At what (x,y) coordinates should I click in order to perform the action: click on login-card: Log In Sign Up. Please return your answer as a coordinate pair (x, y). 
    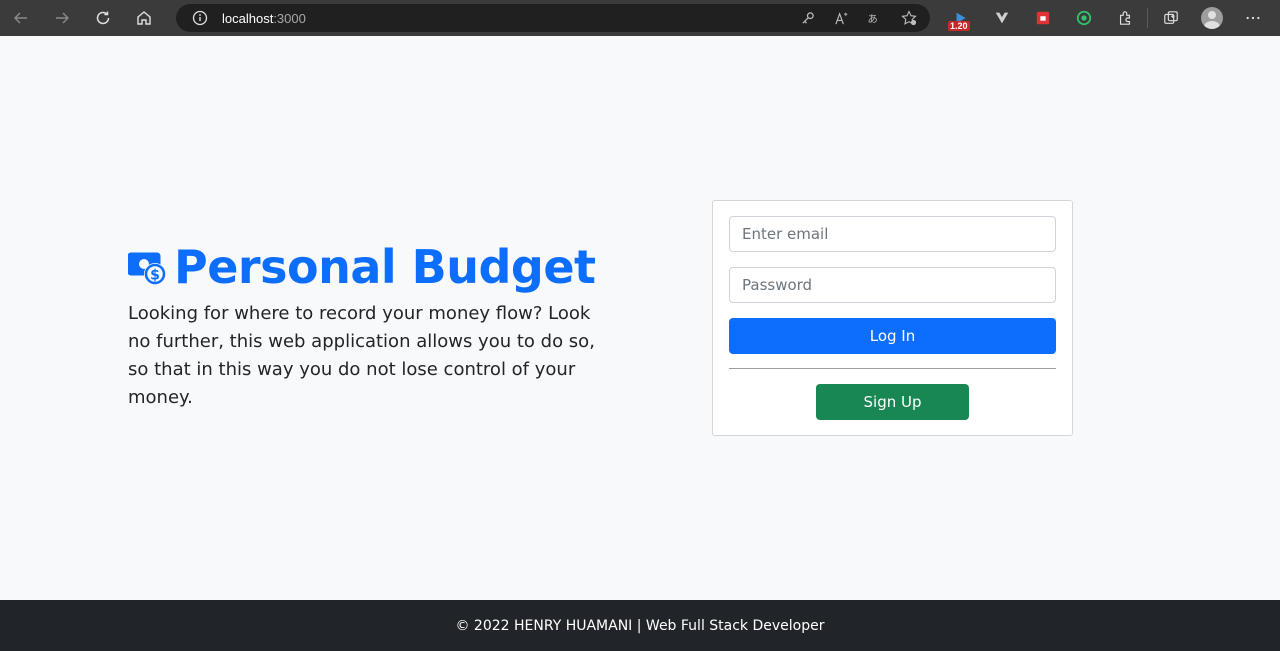
    Looking at the image, I should click on (892, 318).